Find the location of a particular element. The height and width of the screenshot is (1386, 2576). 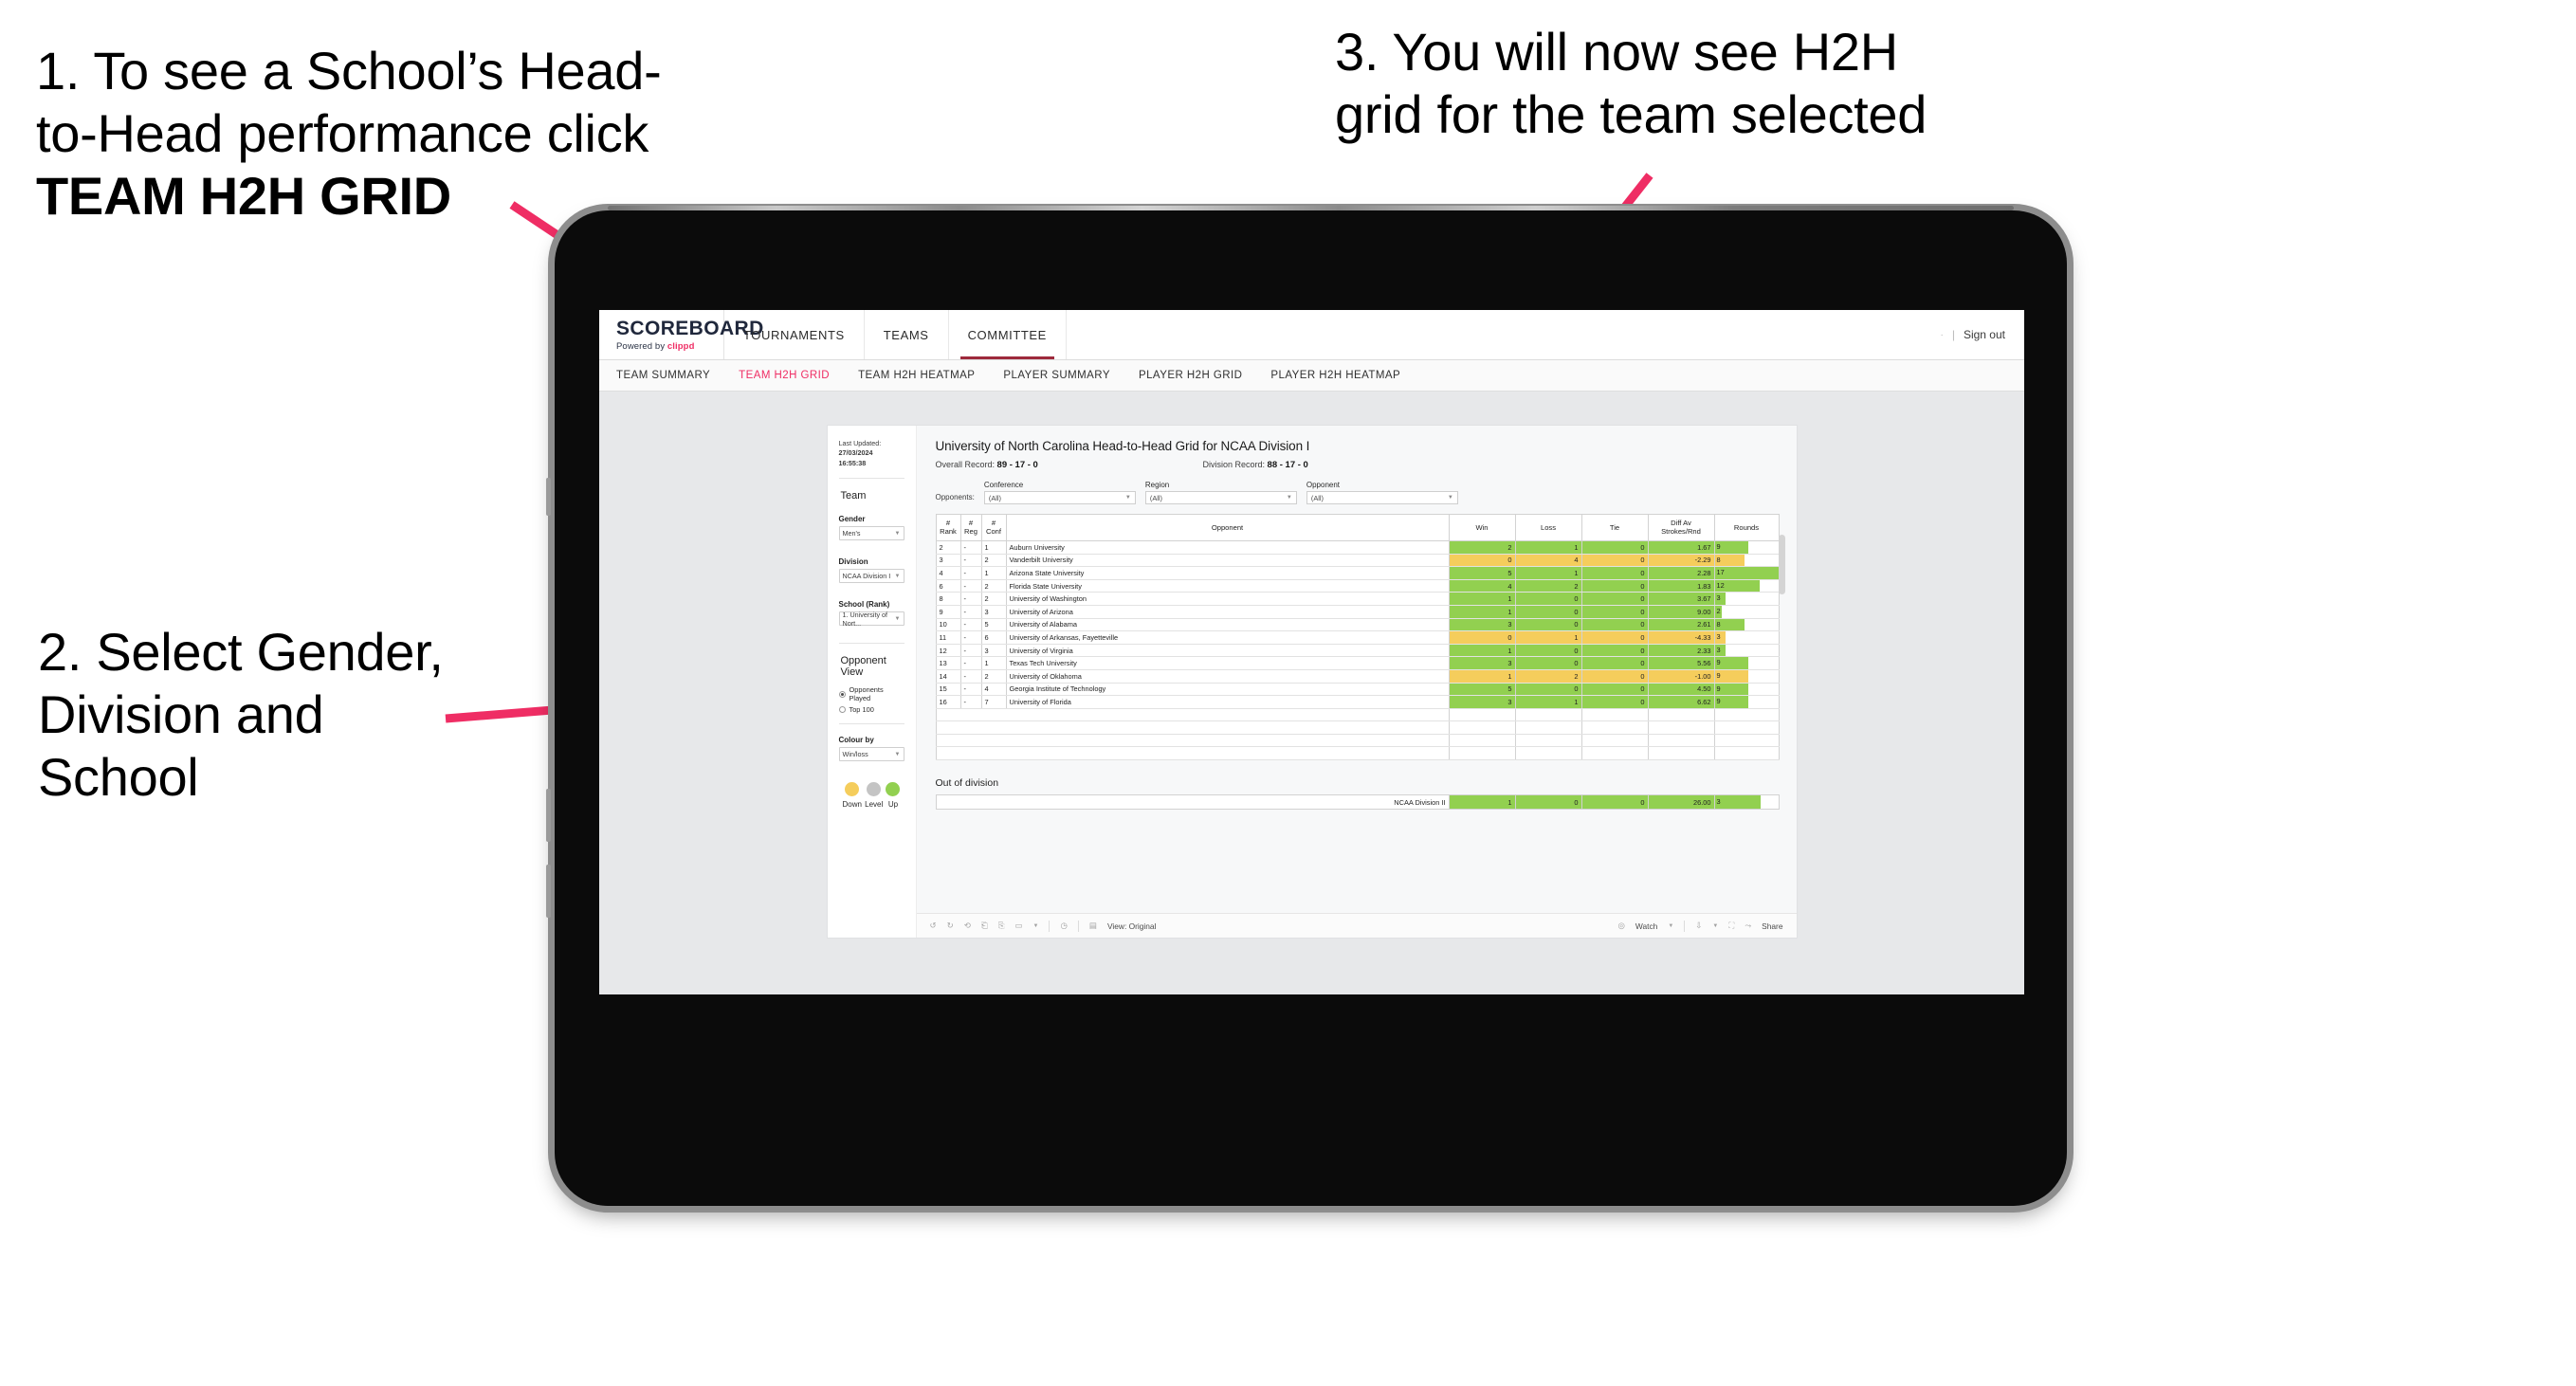

table-row: 2-1 Auburn University 2 1 0 1.67 9 is located at coordinates (1357, 547).